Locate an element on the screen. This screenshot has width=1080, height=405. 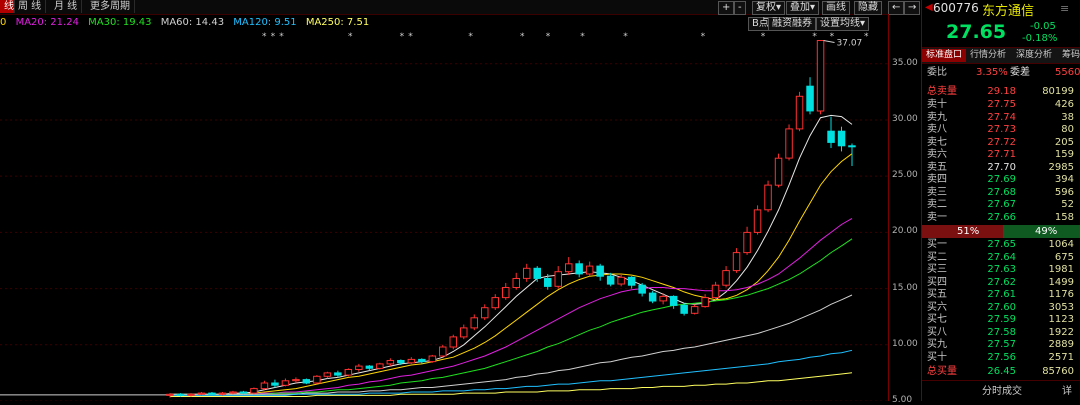
bid-row: 买十 27.56 2571 is located at coordinates (1001, 358).